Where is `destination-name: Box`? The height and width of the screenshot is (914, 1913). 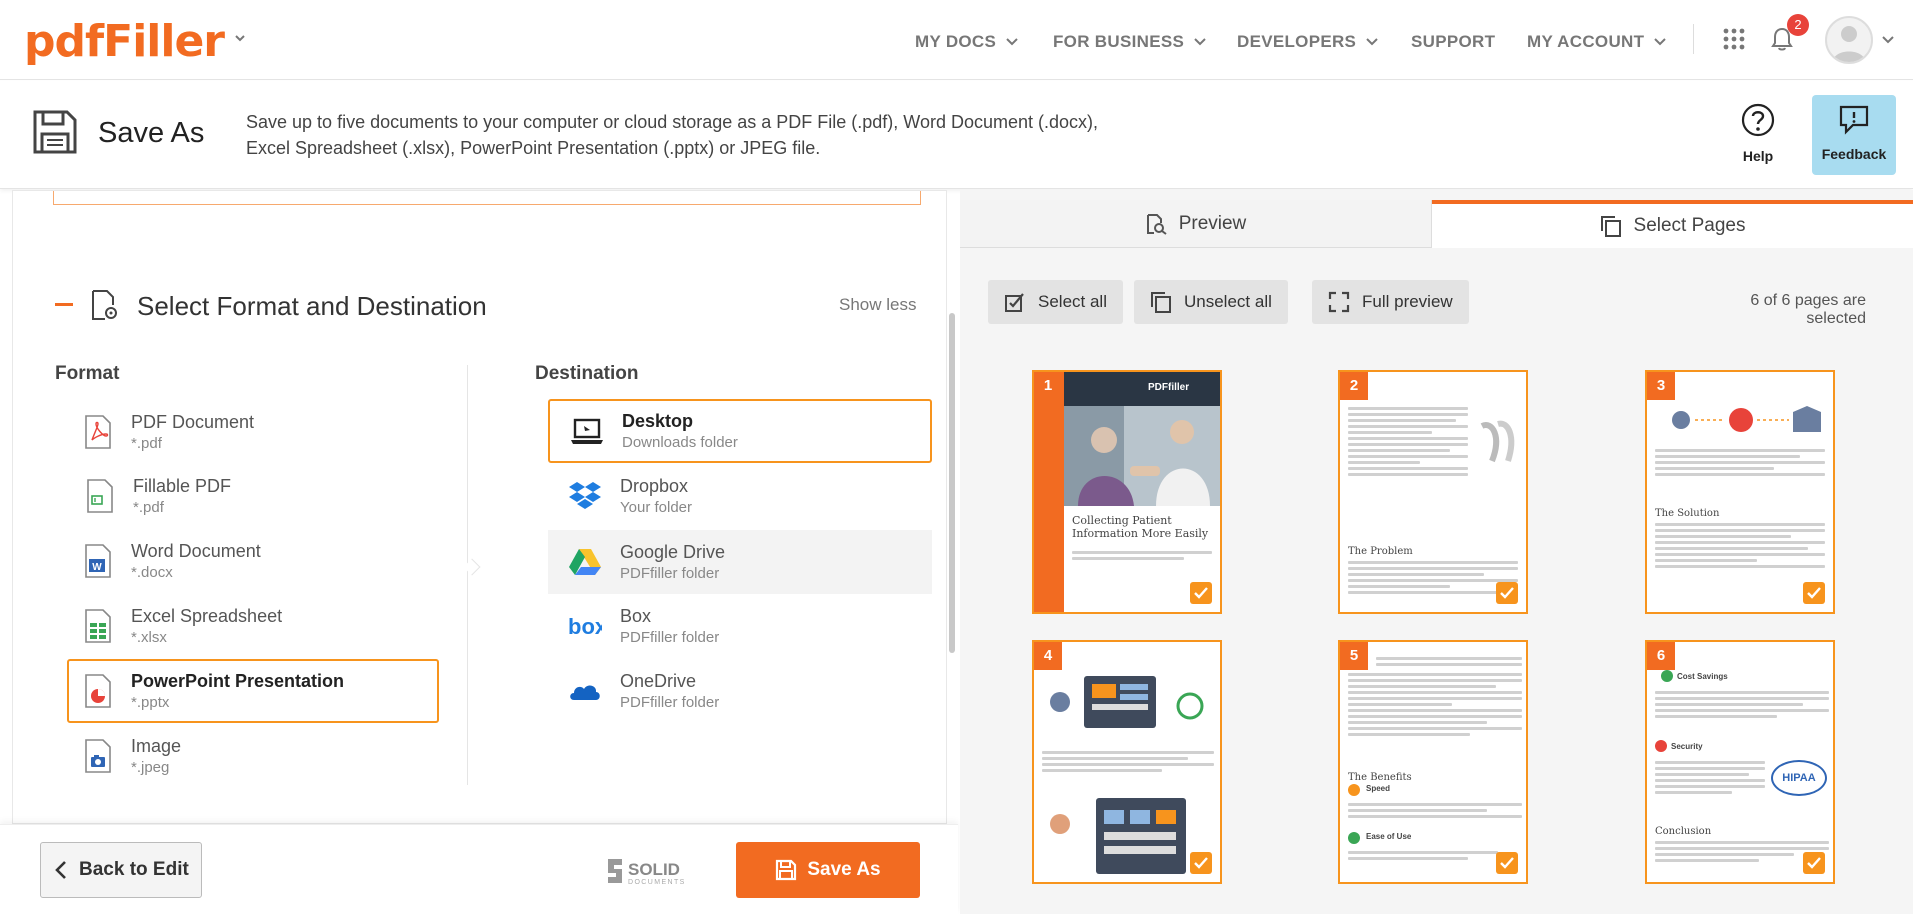 destination-name: Box is located at coordinates (636, 616).